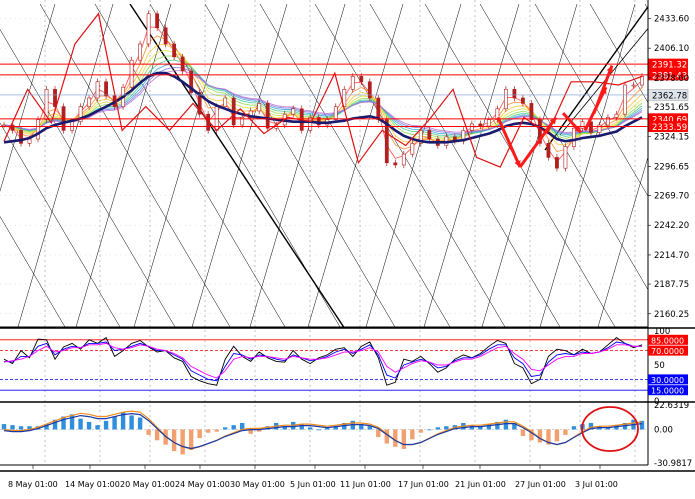 This screenshot has height=499, width=695. I want to click on x-tick-label: 21 Jun 01:00, so click(480, 484).